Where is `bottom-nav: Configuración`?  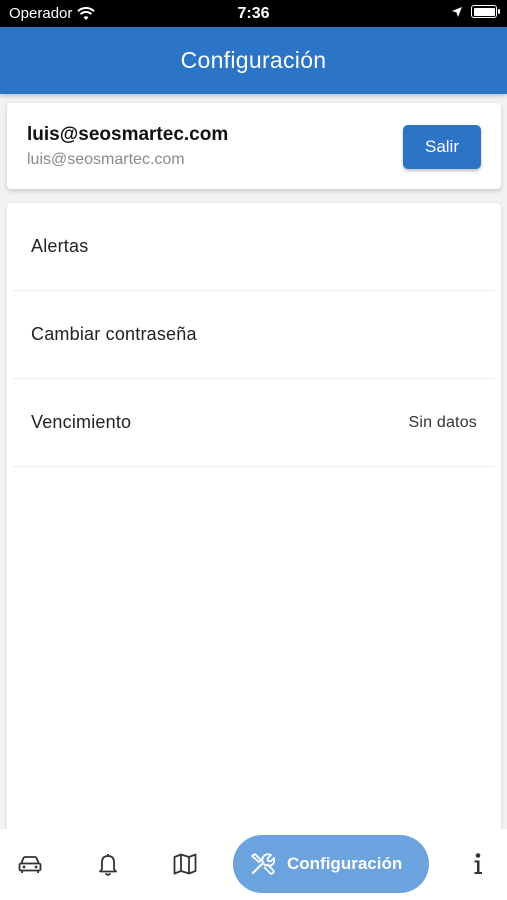 bottom-nav: Configuración is located at coordinates (253, 864).